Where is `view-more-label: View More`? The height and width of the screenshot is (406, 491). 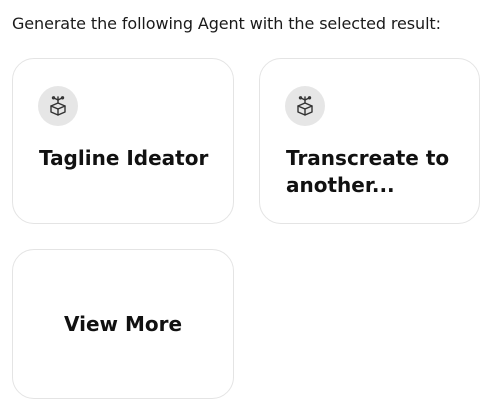 view-more-label: View More is located at coordinates (123, 324).